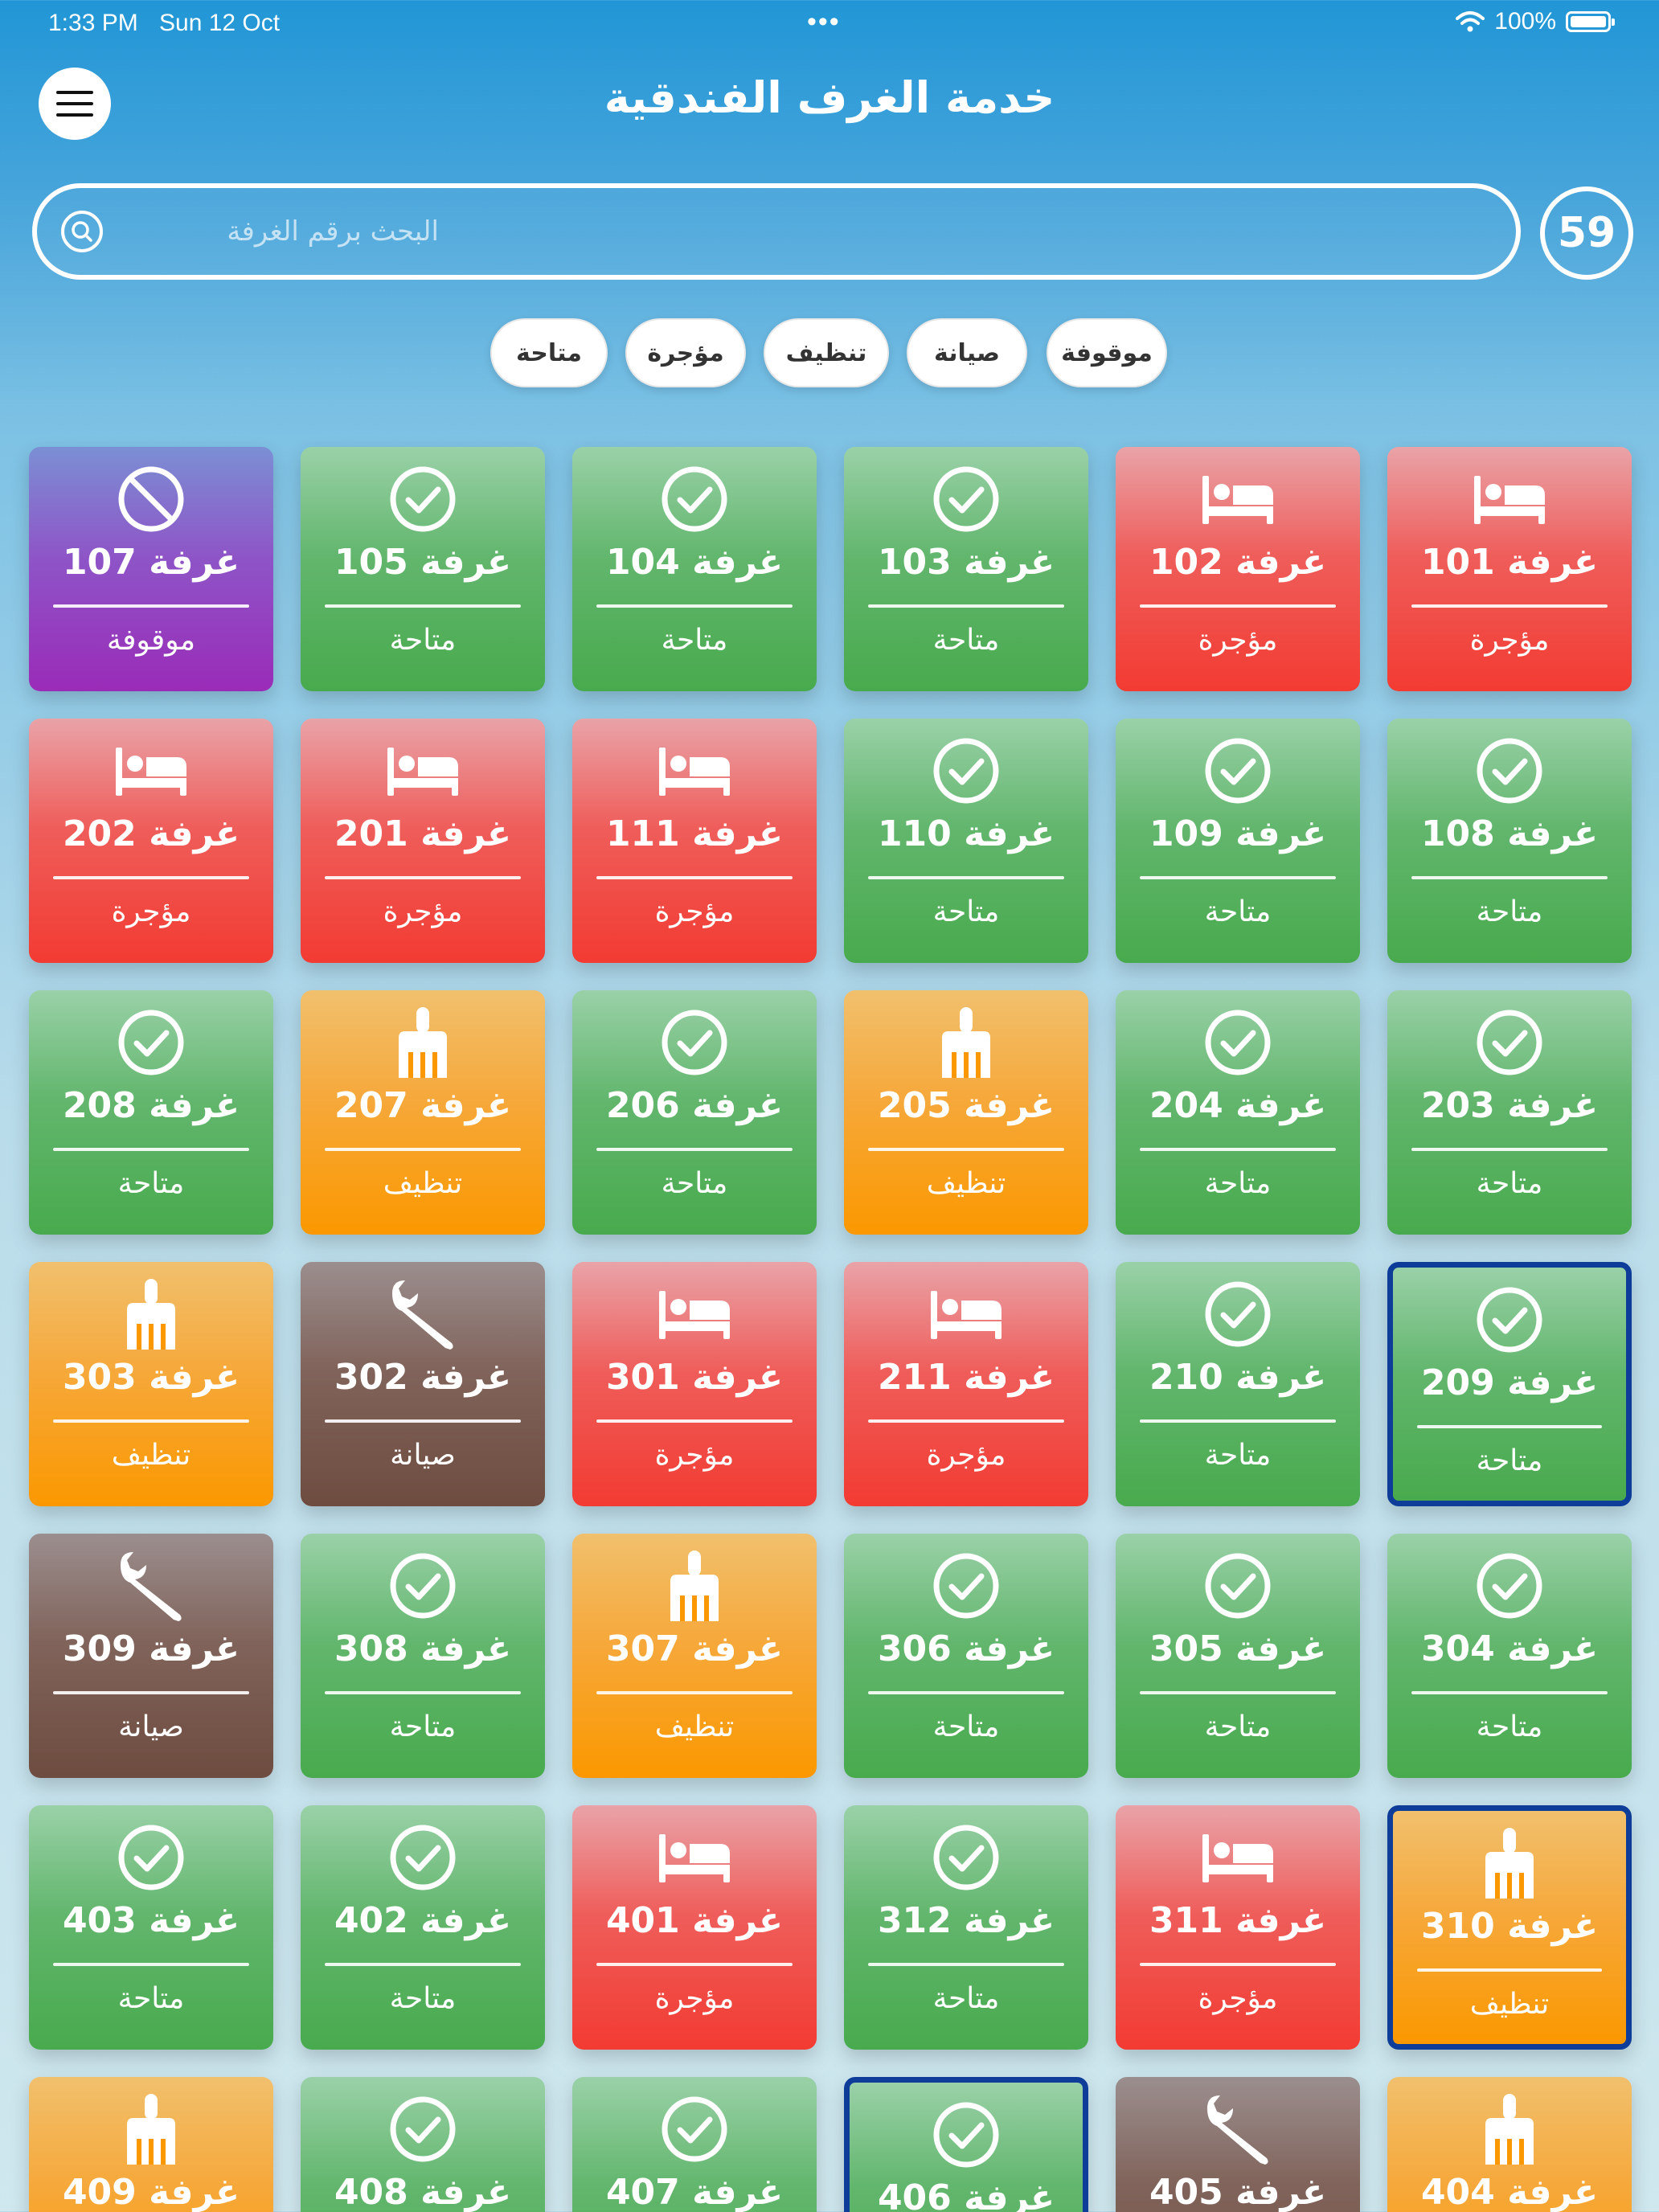 The image size is (1659, 2212). Describe the element at coordinates (1509, 1105) in the screenshot. I see `room-title: غرفة 203` at that location.